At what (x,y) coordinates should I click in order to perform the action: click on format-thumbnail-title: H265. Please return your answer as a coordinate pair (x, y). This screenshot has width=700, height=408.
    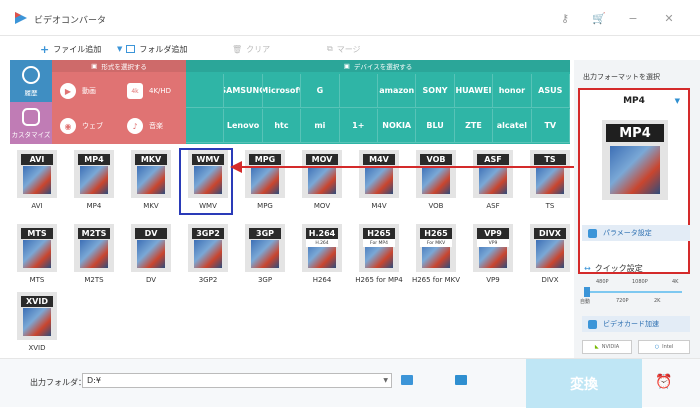
    Looking at the image, I should click on (436, 233).